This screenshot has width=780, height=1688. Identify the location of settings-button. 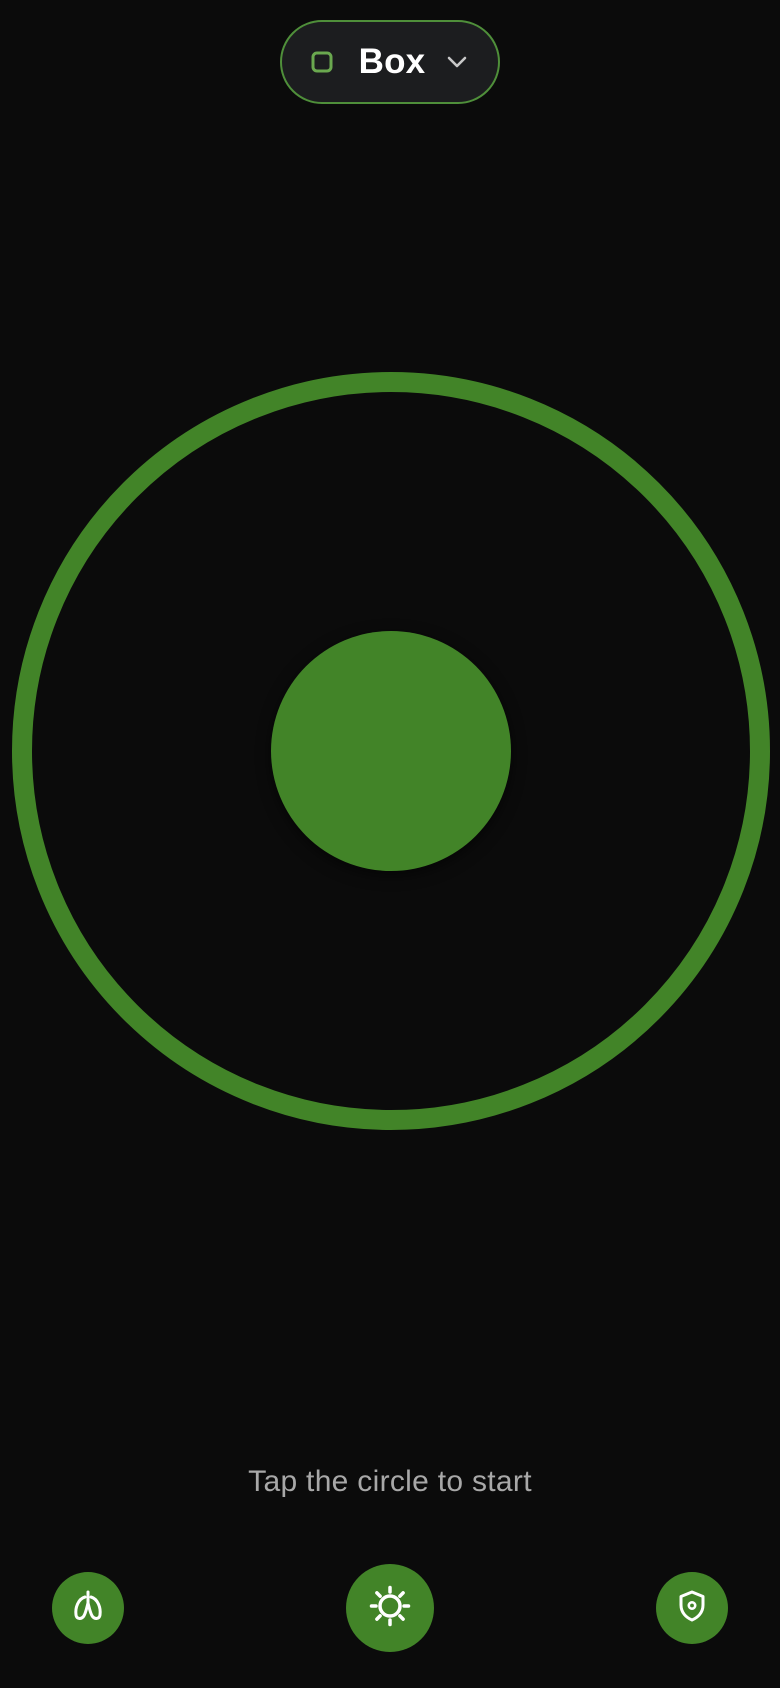
(390, 1608).